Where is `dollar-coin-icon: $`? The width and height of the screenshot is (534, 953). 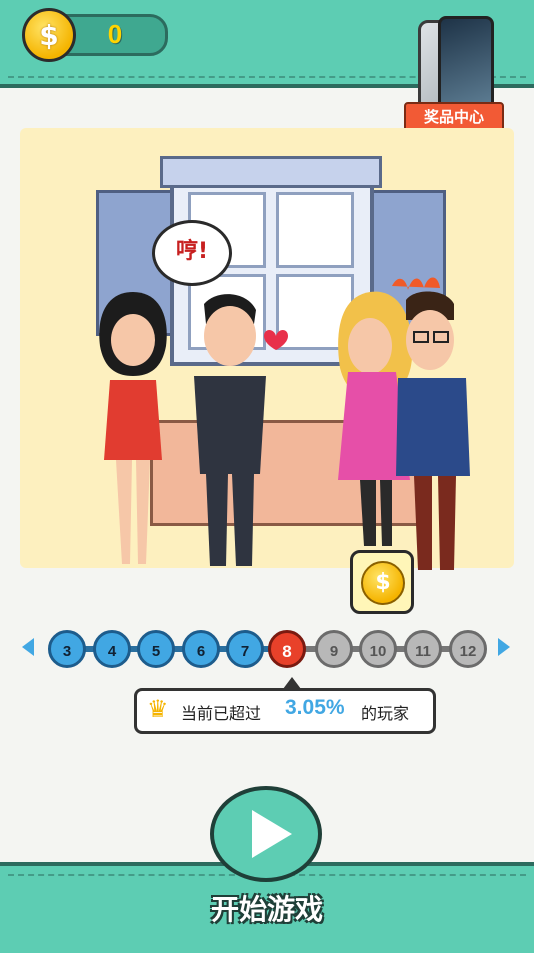
dollar-coin-icon: $ is located at coordinates (49, 35).